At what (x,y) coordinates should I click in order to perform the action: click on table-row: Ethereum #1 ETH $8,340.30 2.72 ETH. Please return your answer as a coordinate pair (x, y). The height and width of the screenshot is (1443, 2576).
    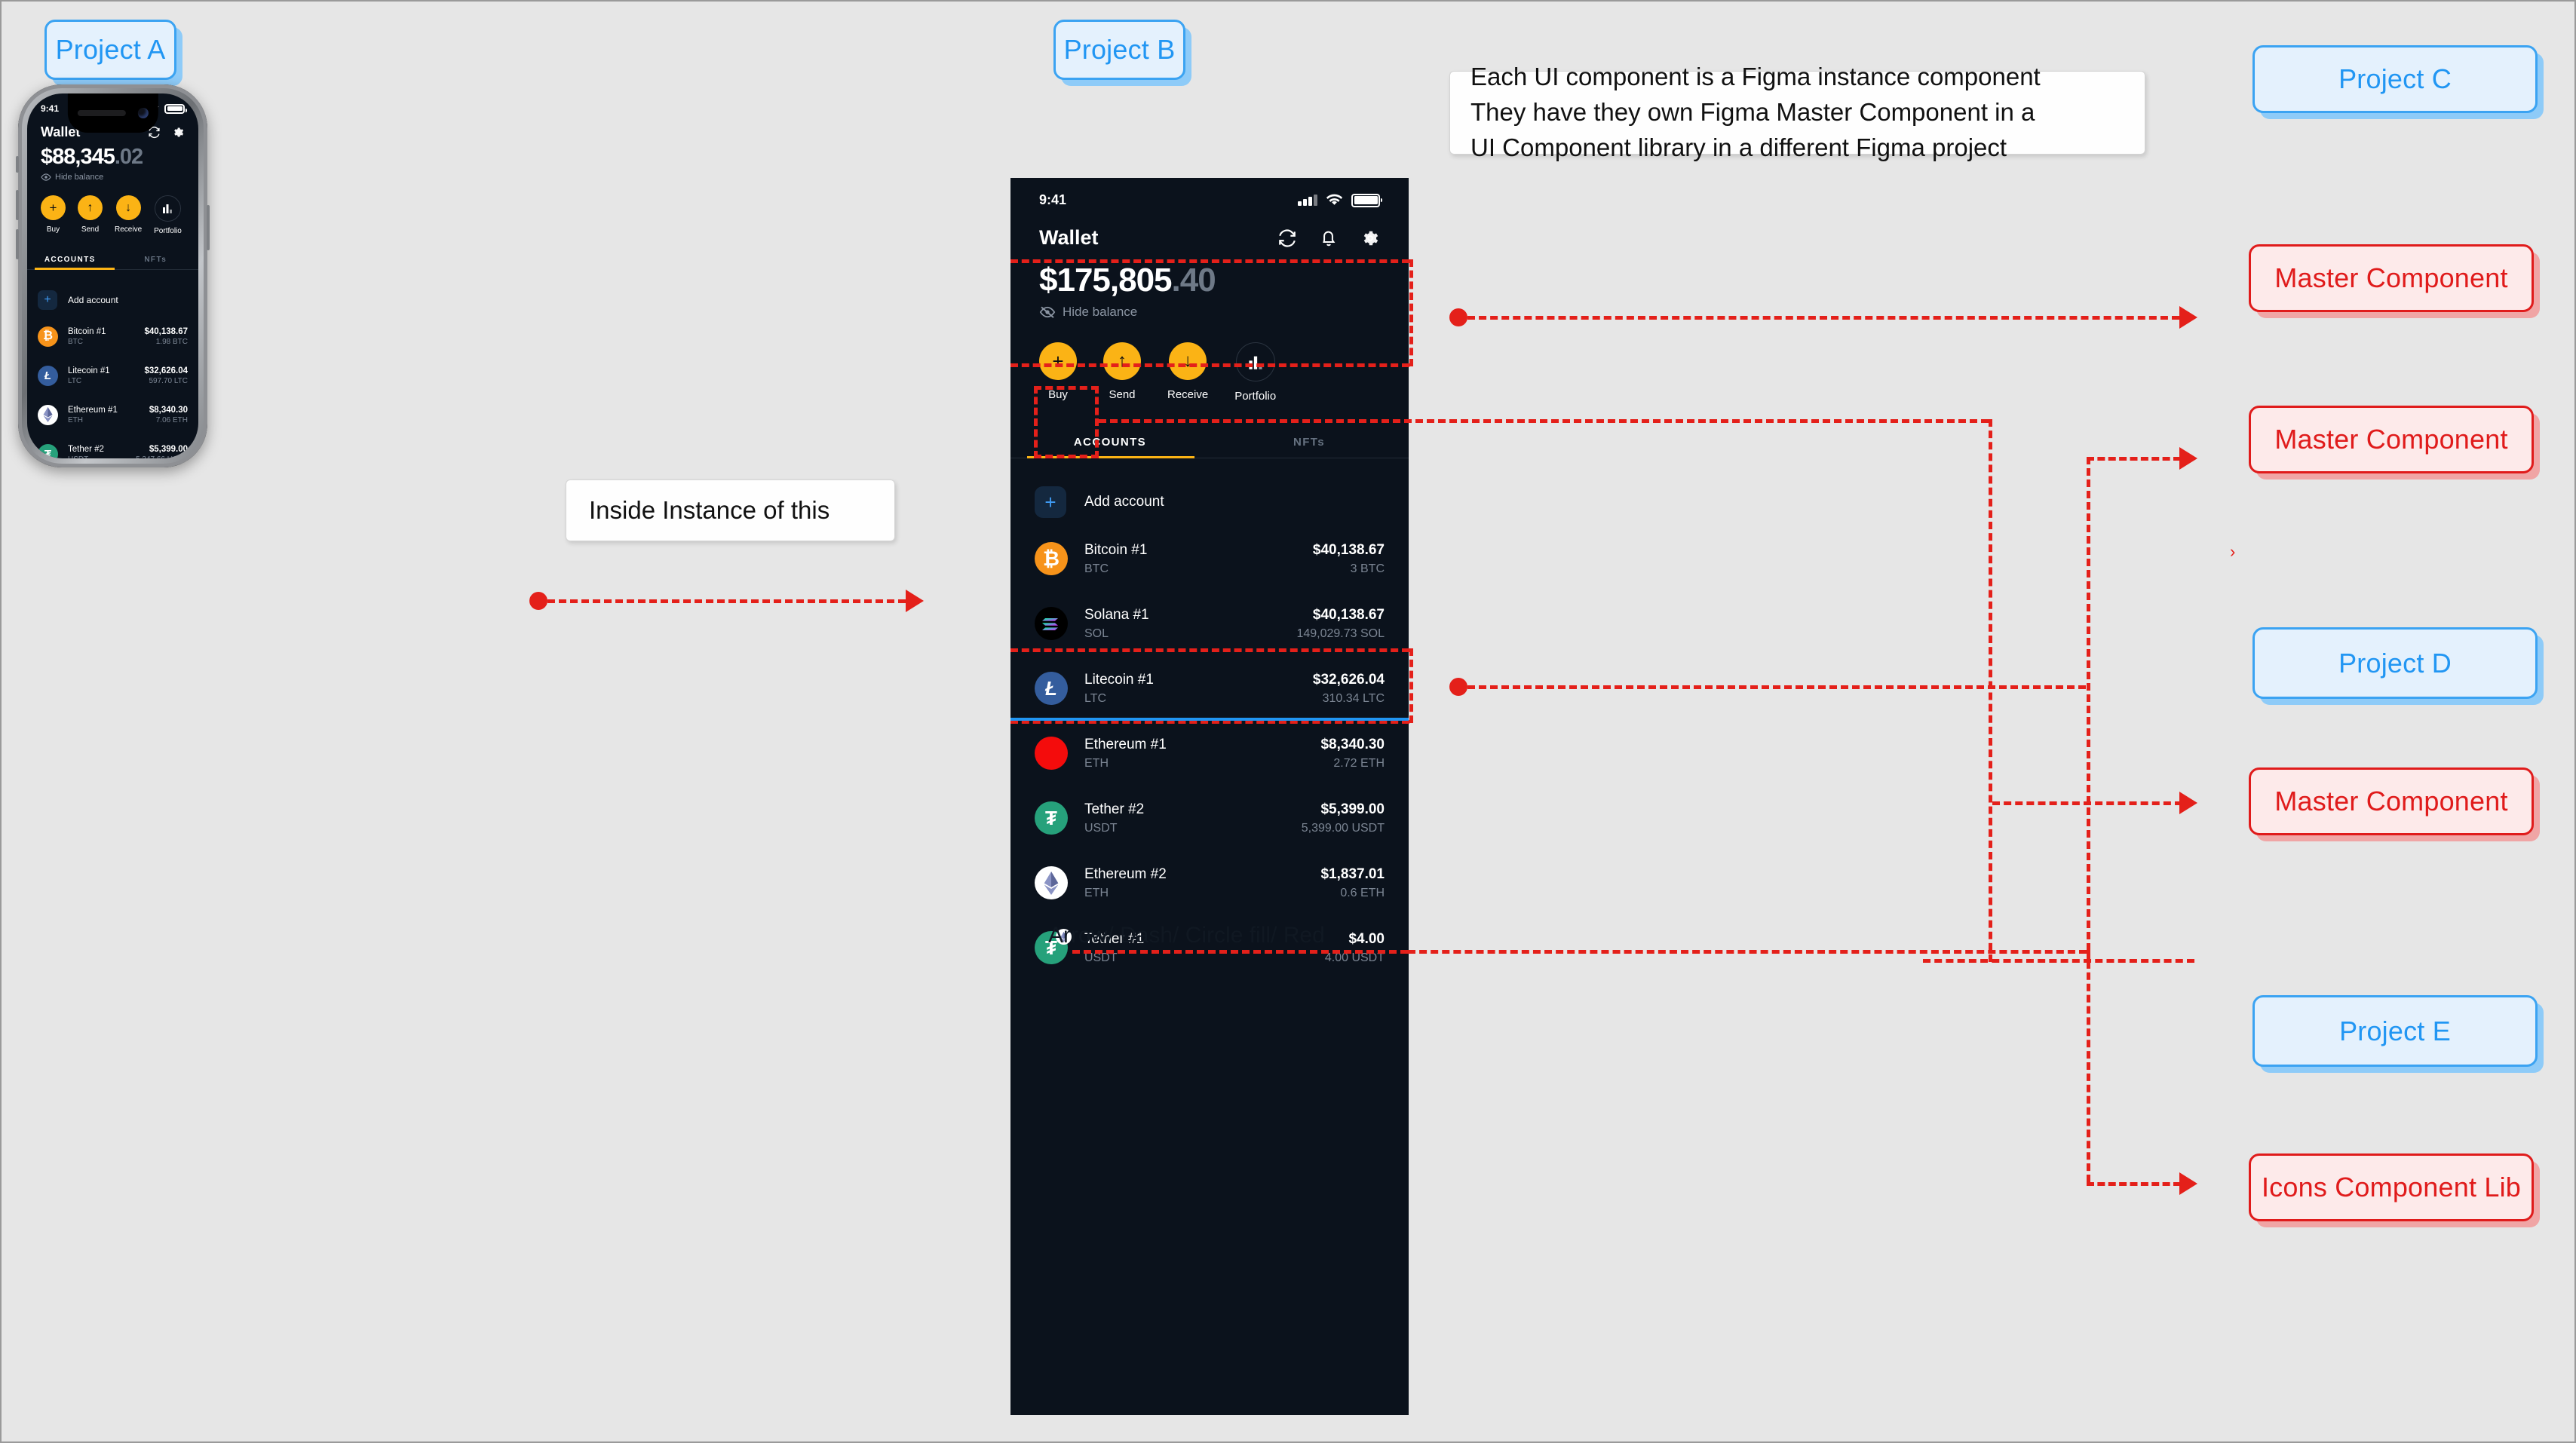
    Looking at the image, I should click on (1210, 753).